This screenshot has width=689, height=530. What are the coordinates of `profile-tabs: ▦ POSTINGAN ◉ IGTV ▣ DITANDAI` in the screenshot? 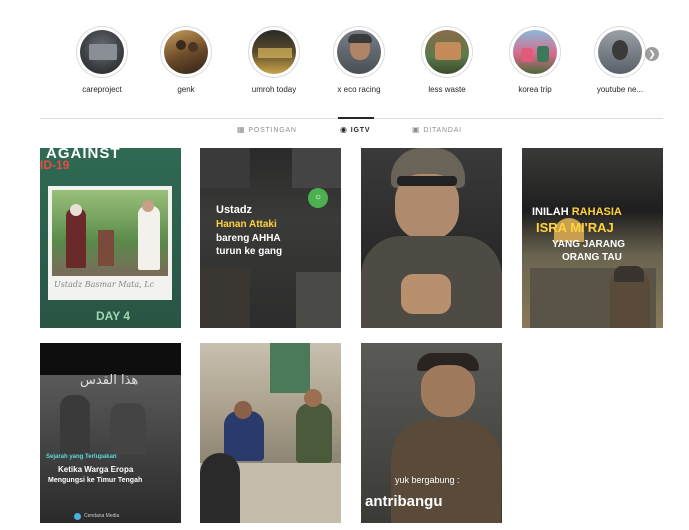 It's located at (351, 133).